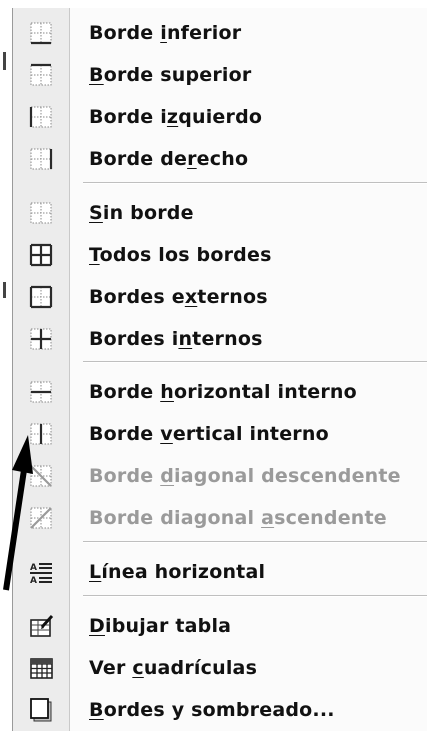 The width and height of the screenshot is (427, 731). I want to click on label-text: nferior, so click(204, 33).